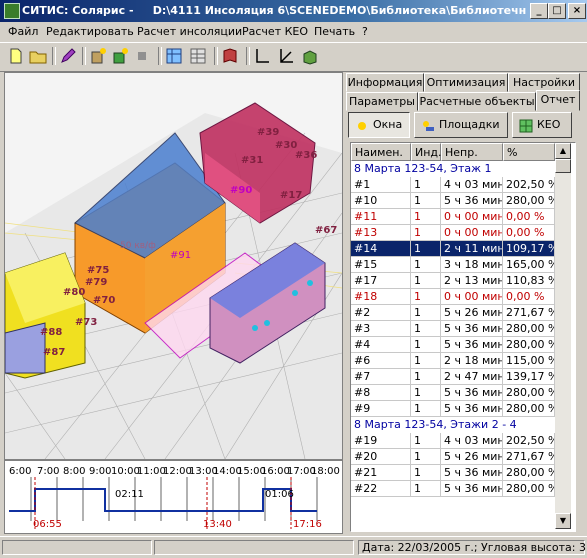  Describe the element at coordinates (381, 264) in the screenshot. I see `cell-name: #15` at that location.